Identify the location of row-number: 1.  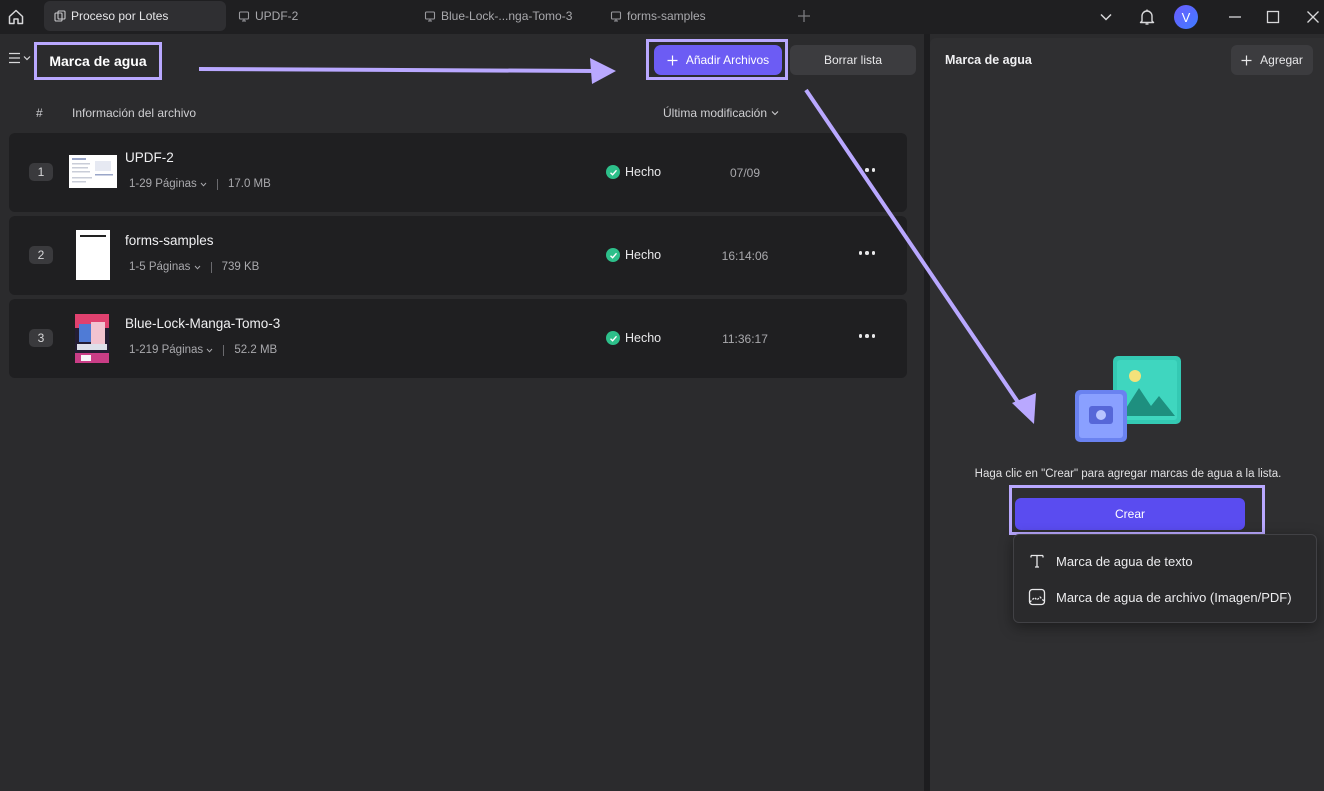
(41, 172).